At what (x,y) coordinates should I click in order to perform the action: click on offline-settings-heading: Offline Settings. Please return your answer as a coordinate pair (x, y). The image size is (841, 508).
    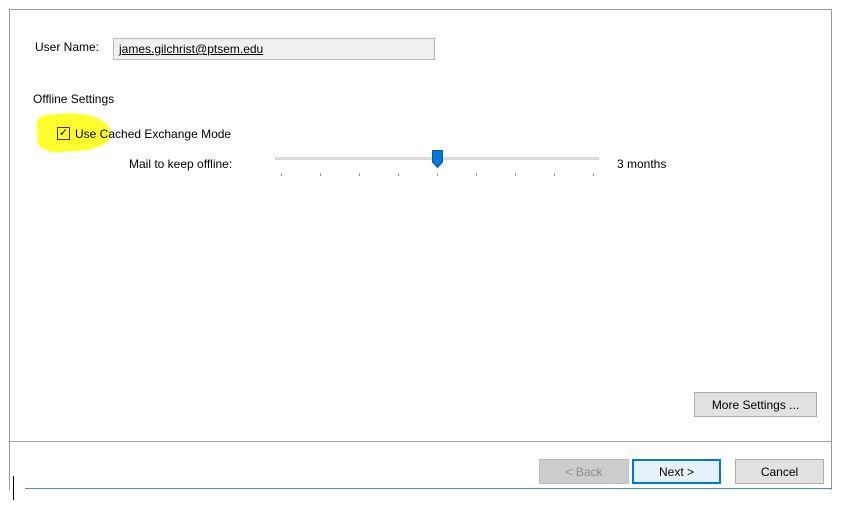
    Looking at the image, I should click on (74, 99).